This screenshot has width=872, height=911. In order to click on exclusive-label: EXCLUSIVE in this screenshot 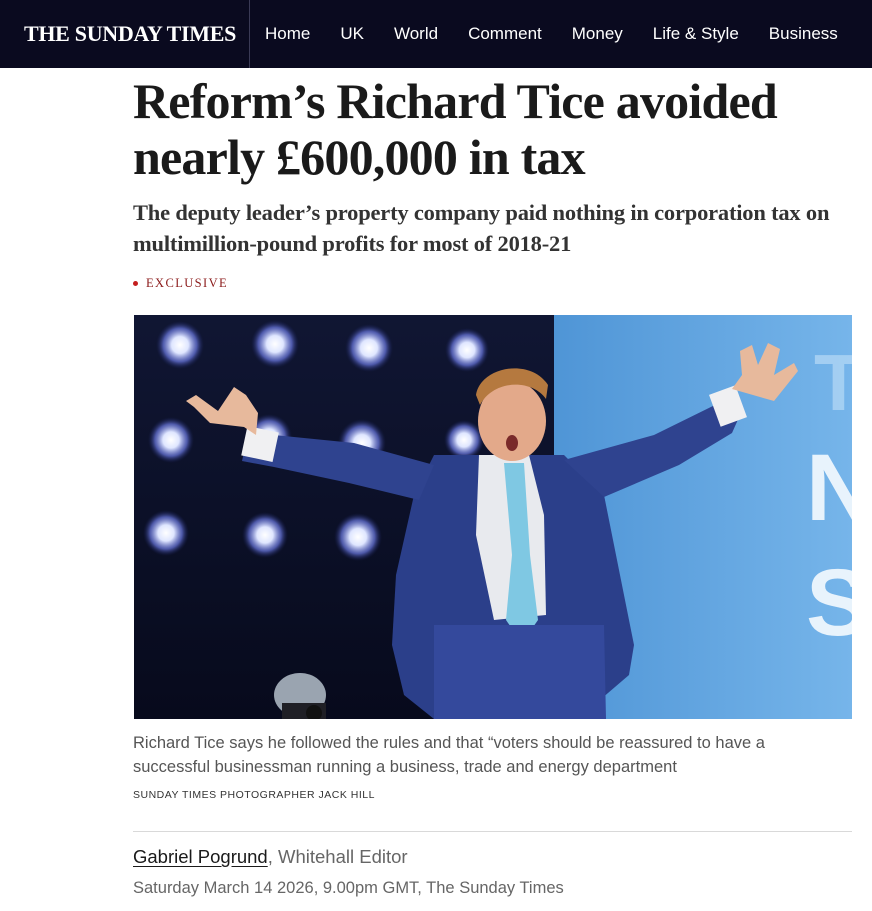, I will do `click(180, 283)`.